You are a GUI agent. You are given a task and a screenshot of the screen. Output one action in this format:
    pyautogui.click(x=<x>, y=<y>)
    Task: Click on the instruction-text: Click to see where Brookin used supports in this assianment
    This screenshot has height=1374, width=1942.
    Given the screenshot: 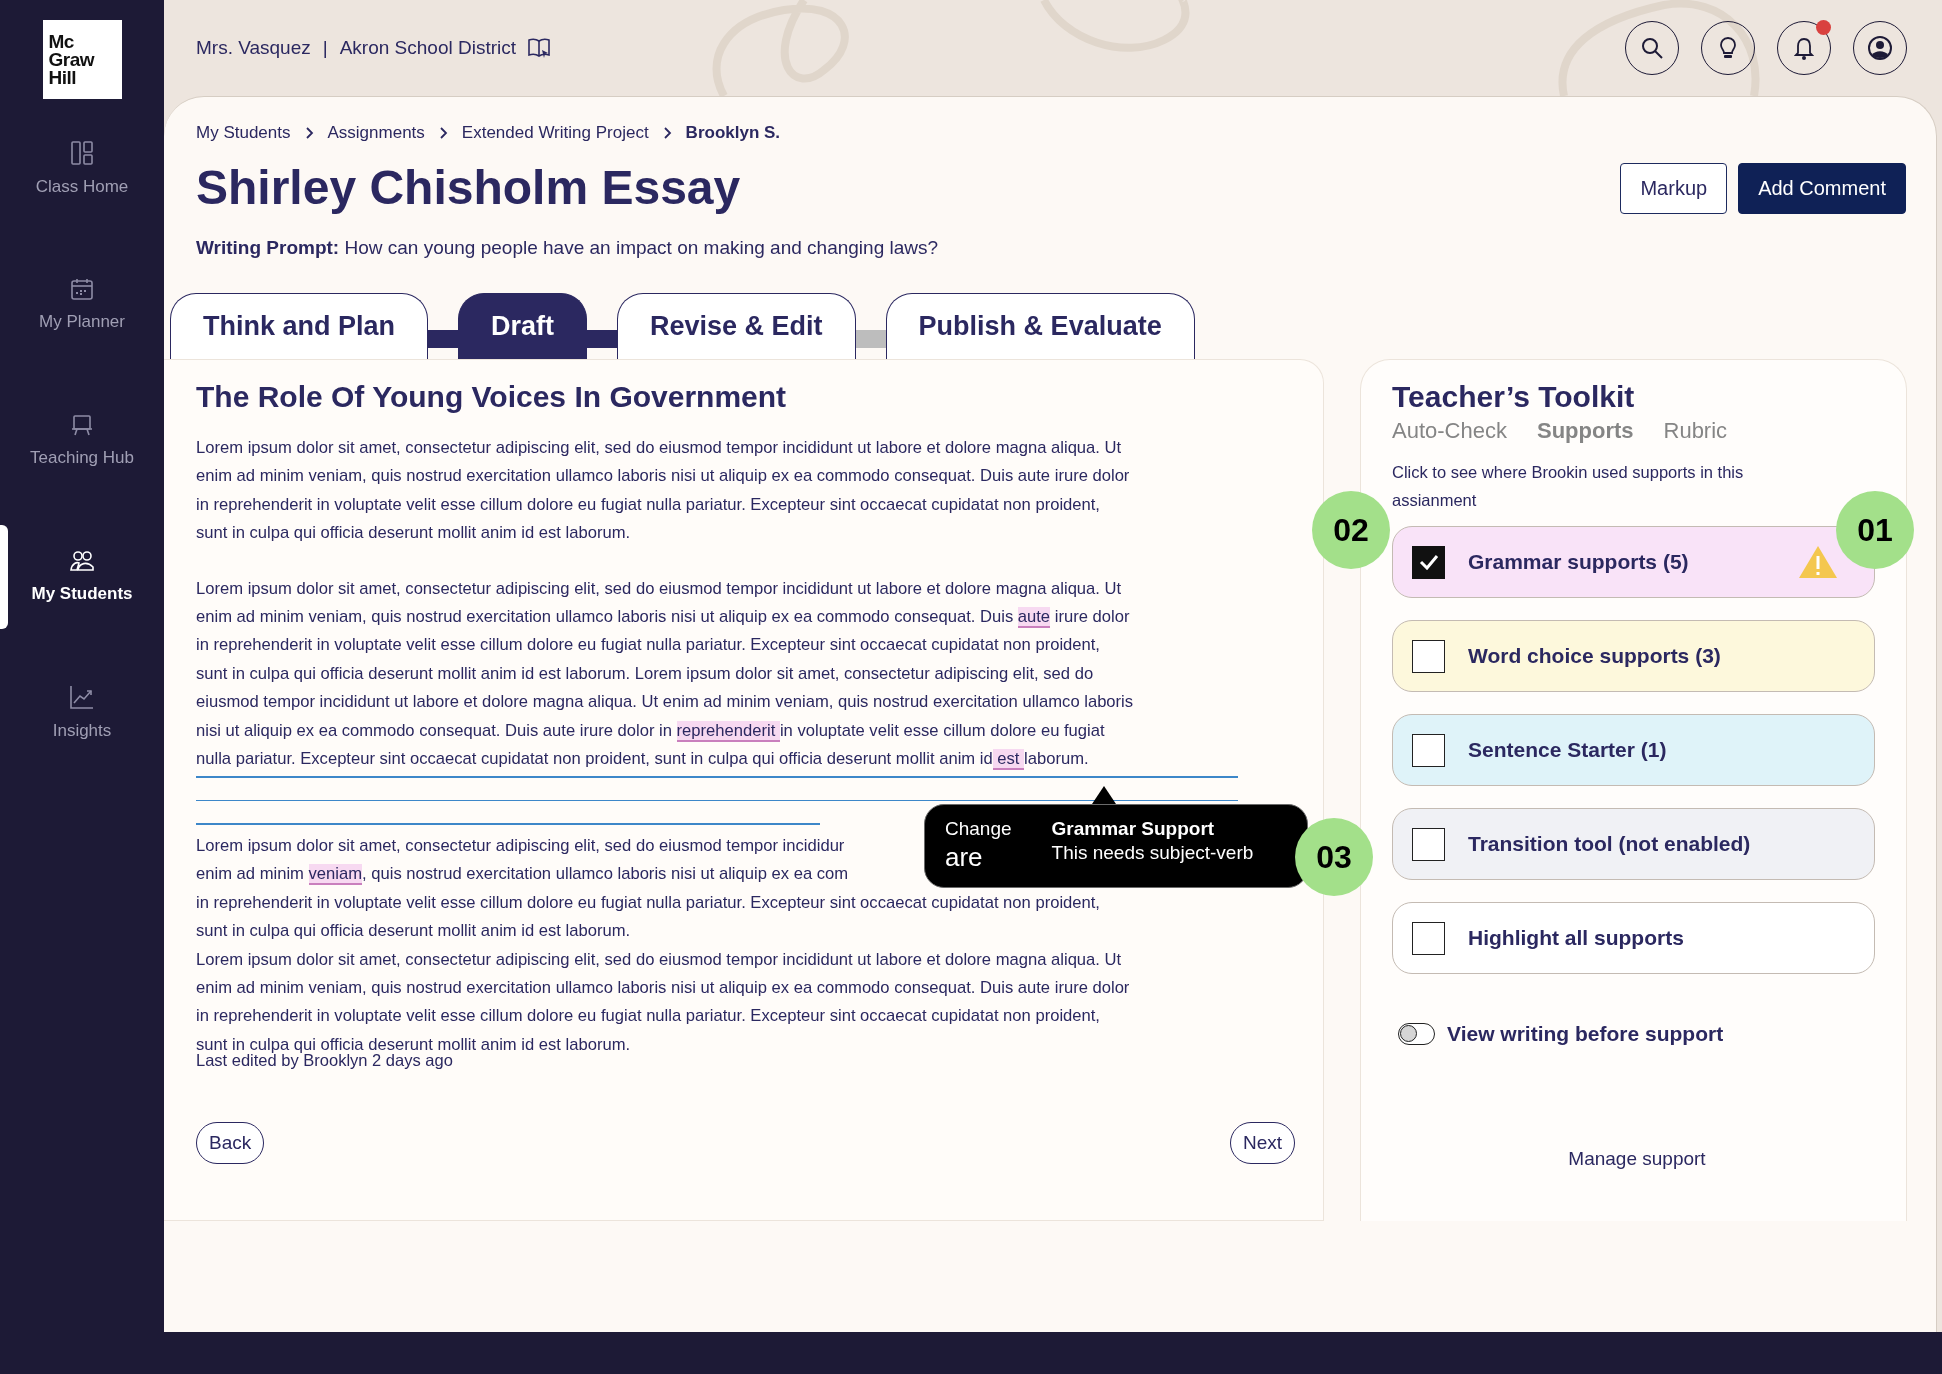 What is the action you would take?
    pyautogui.click(x=1568, y=486)
    